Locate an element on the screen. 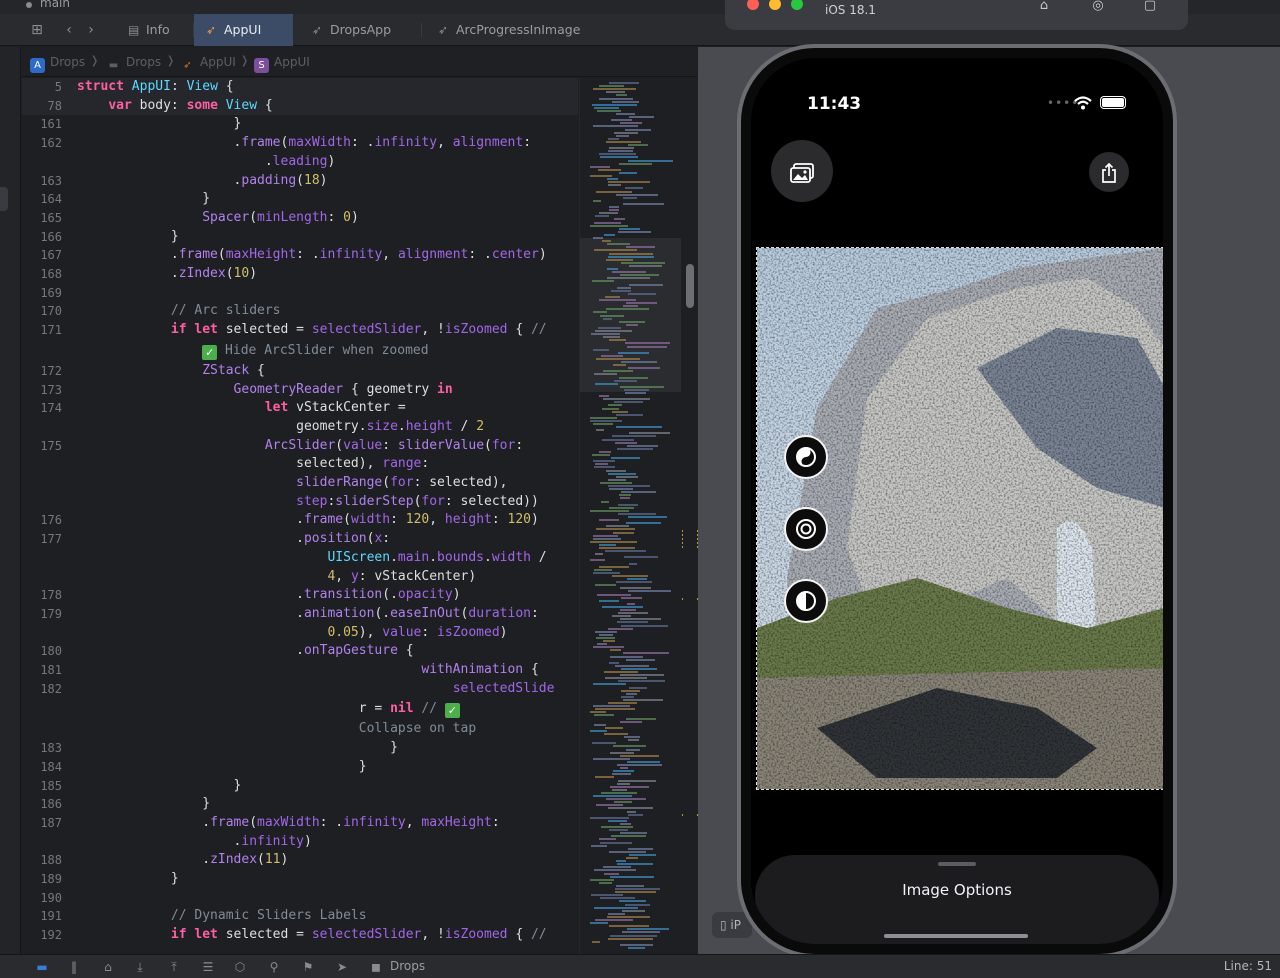 This screenshot has width=1280, height=978. share-button is located at coordinates (1109, 172).